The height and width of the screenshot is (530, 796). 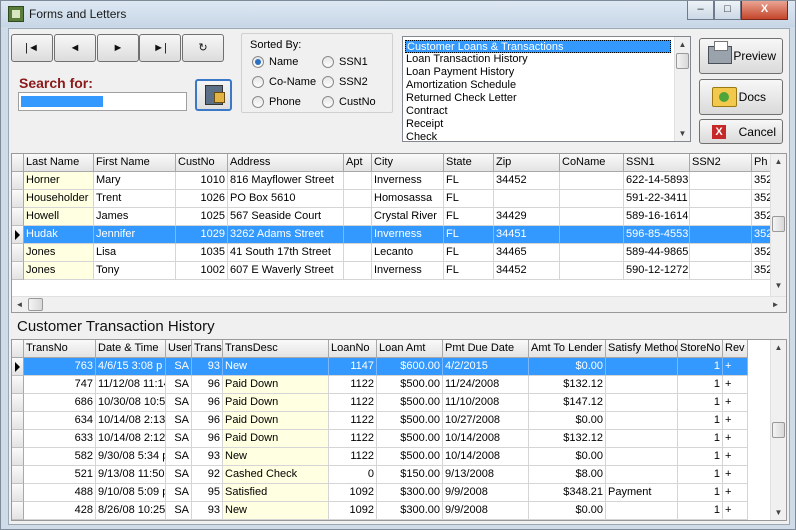 I want to click on search-input, so click(x=102, y=101).